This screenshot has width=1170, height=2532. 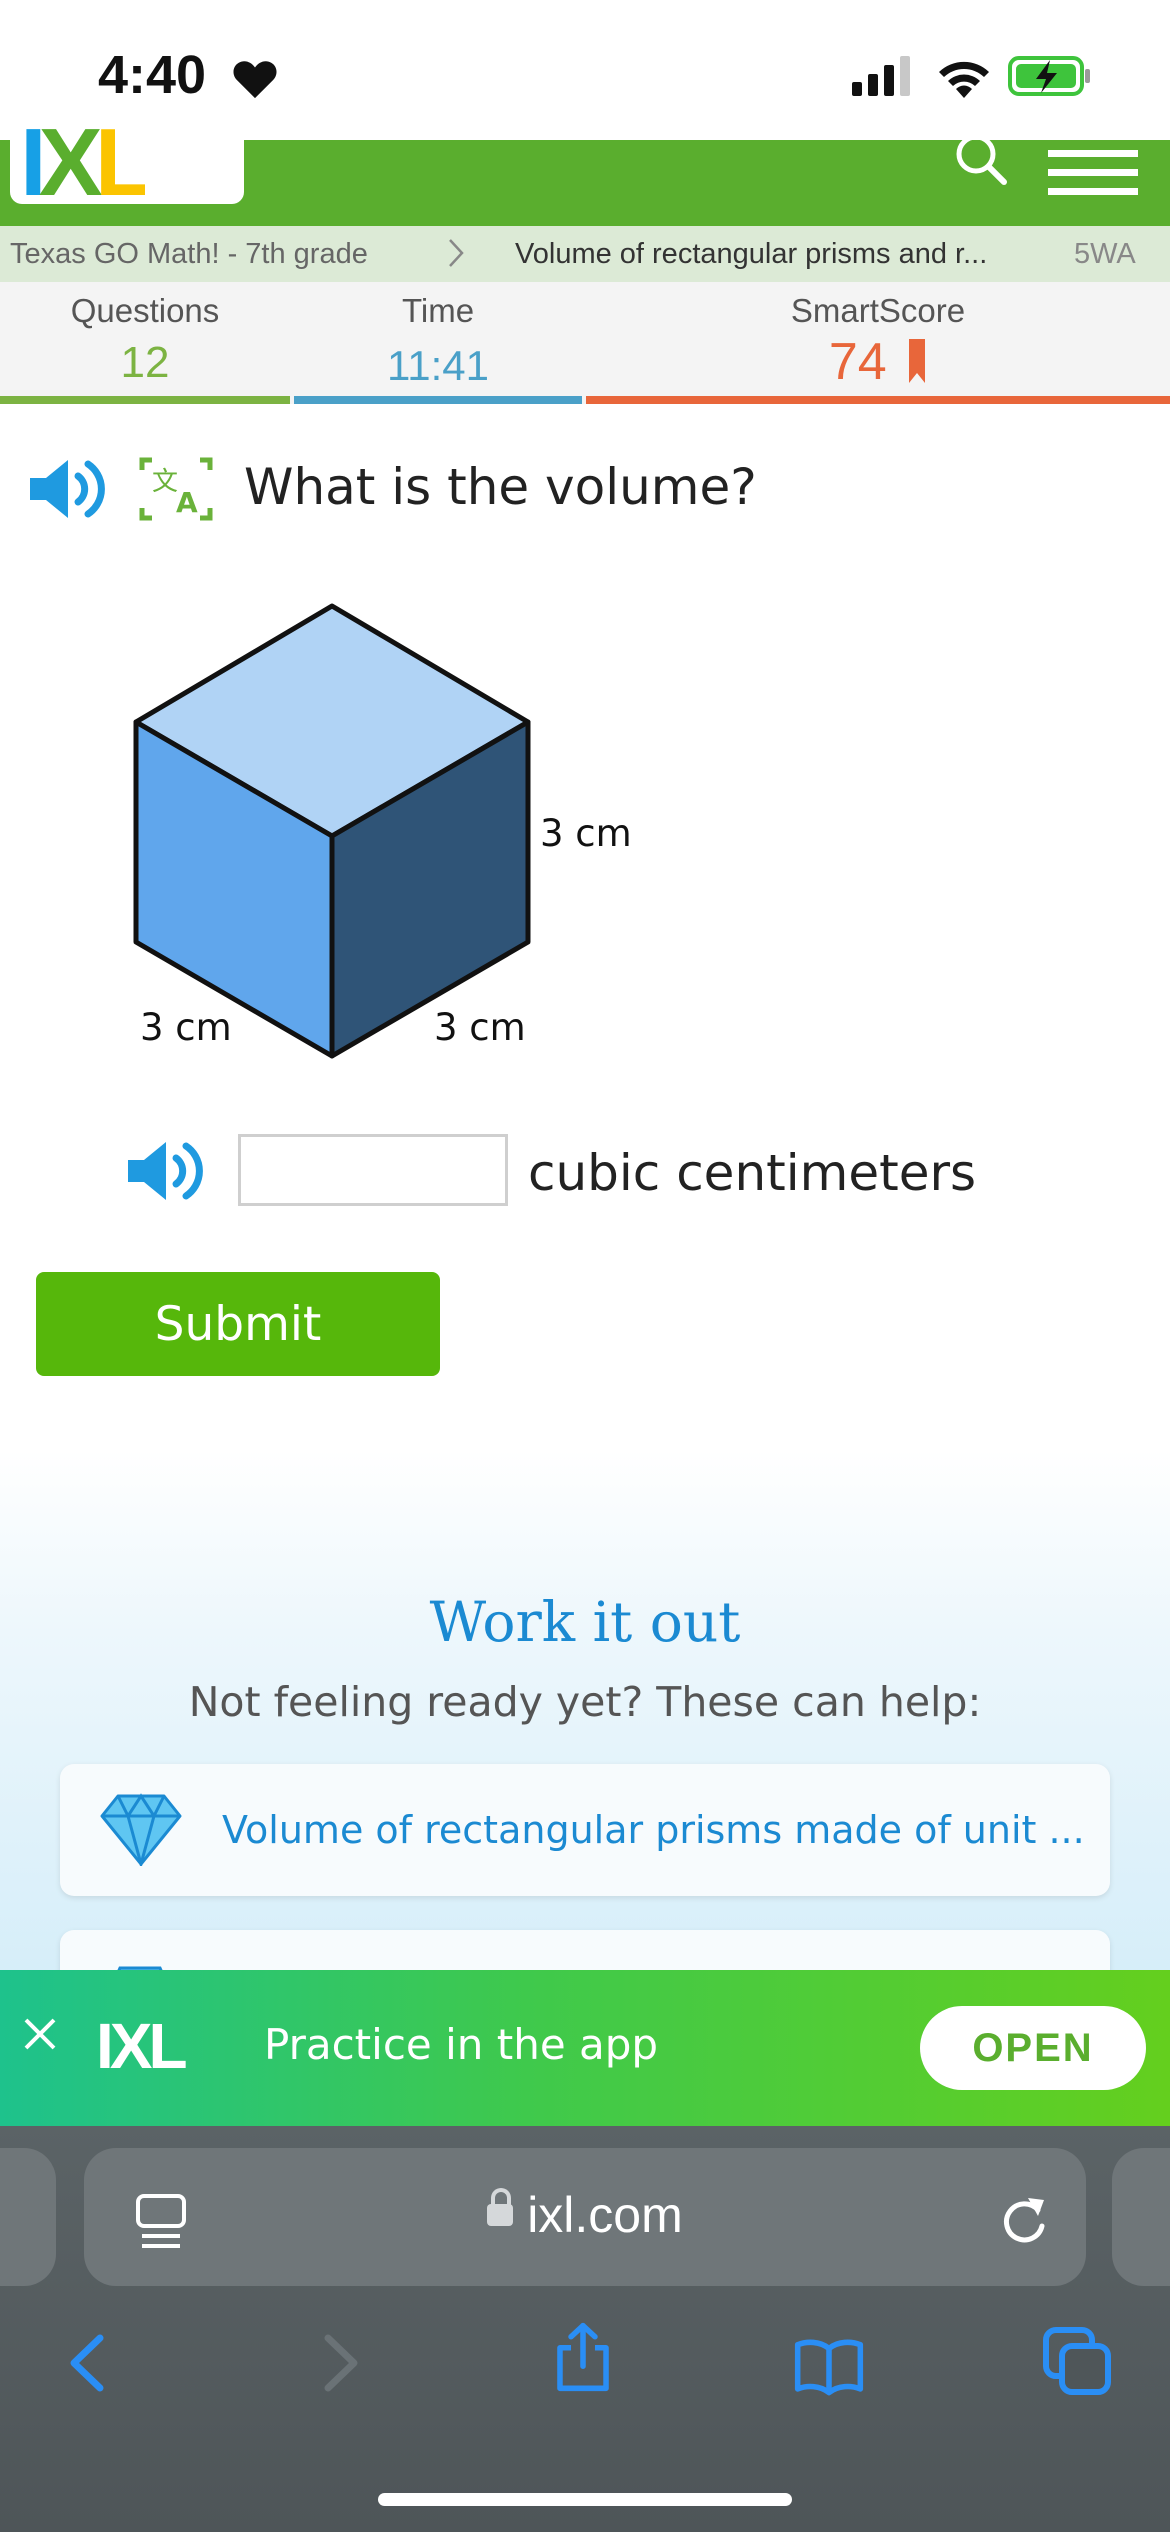 What do you see at coordinates (583, 2357) in the screenshot?
I see `share-icon` at bounding box center [583, 2357].